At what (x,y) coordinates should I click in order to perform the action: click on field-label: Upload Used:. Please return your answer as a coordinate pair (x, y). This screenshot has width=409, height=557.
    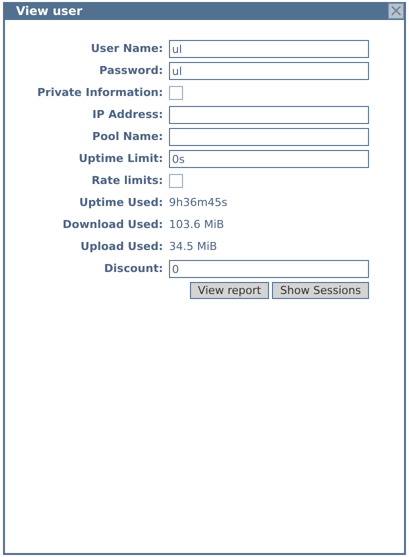
    Looking at the image, I should click on (121, 247).